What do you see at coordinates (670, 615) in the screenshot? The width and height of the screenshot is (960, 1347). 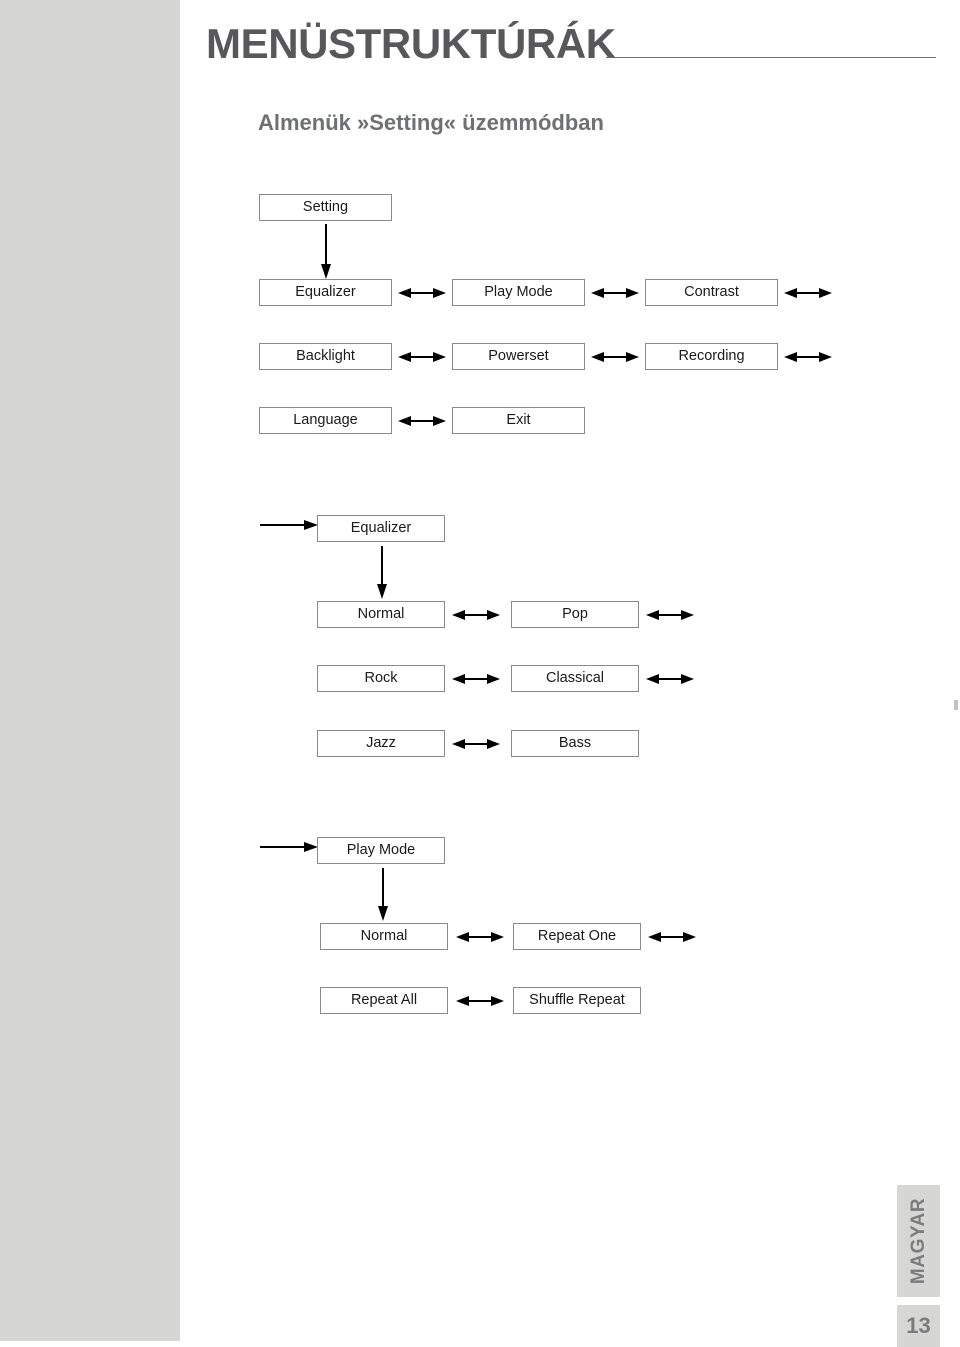 I see `arrow-eq-pop-next` at bounding box center [670, 615].